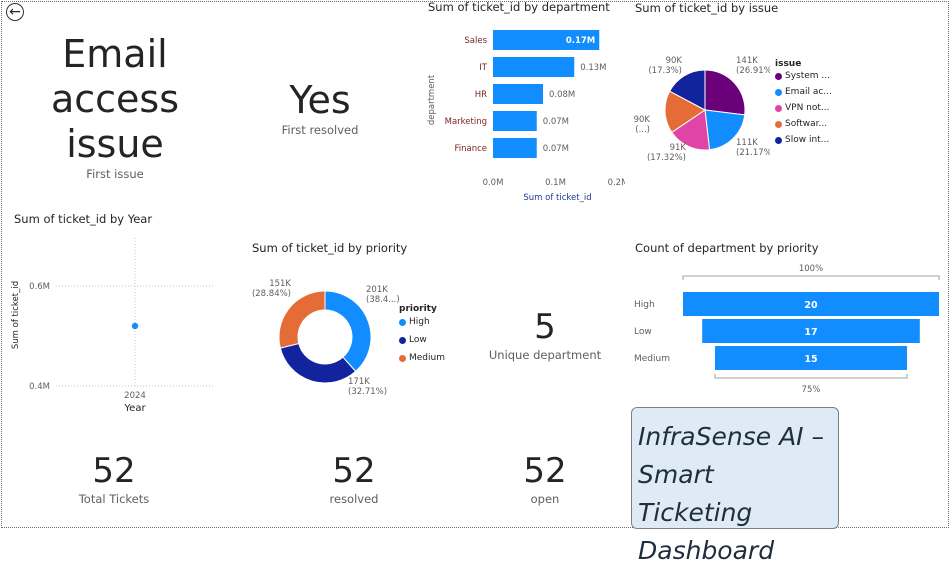 Image resolution: width=952 pixels, height=570 pixels. Describe the element at coordinates (580, 41) in the screenshot. I see `department-data-label: 0.17M` at that location.